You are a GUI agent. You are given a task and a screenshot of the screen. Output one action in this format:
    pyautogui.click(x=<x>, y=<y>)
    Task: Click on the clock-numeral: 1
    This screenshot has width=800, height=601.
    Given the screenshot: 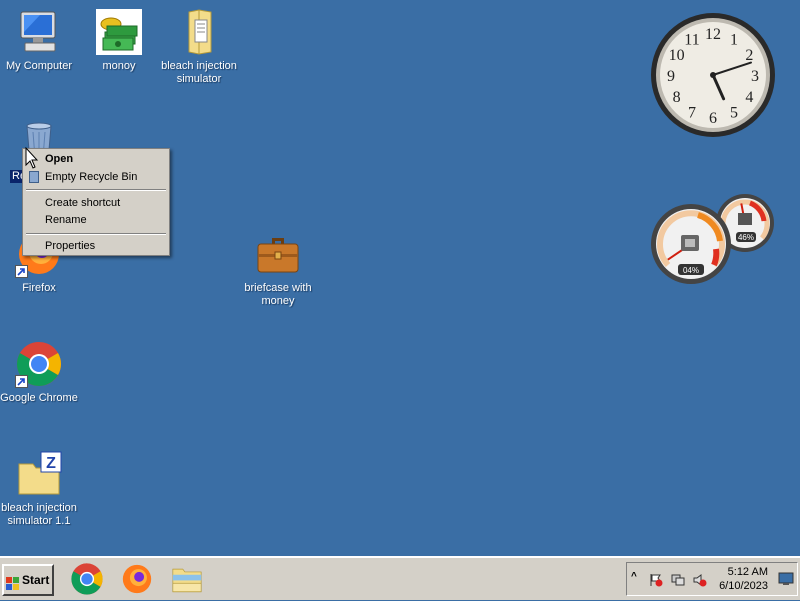 What is the action you would take?
    pyautogui.click(x=734, y=40)
    